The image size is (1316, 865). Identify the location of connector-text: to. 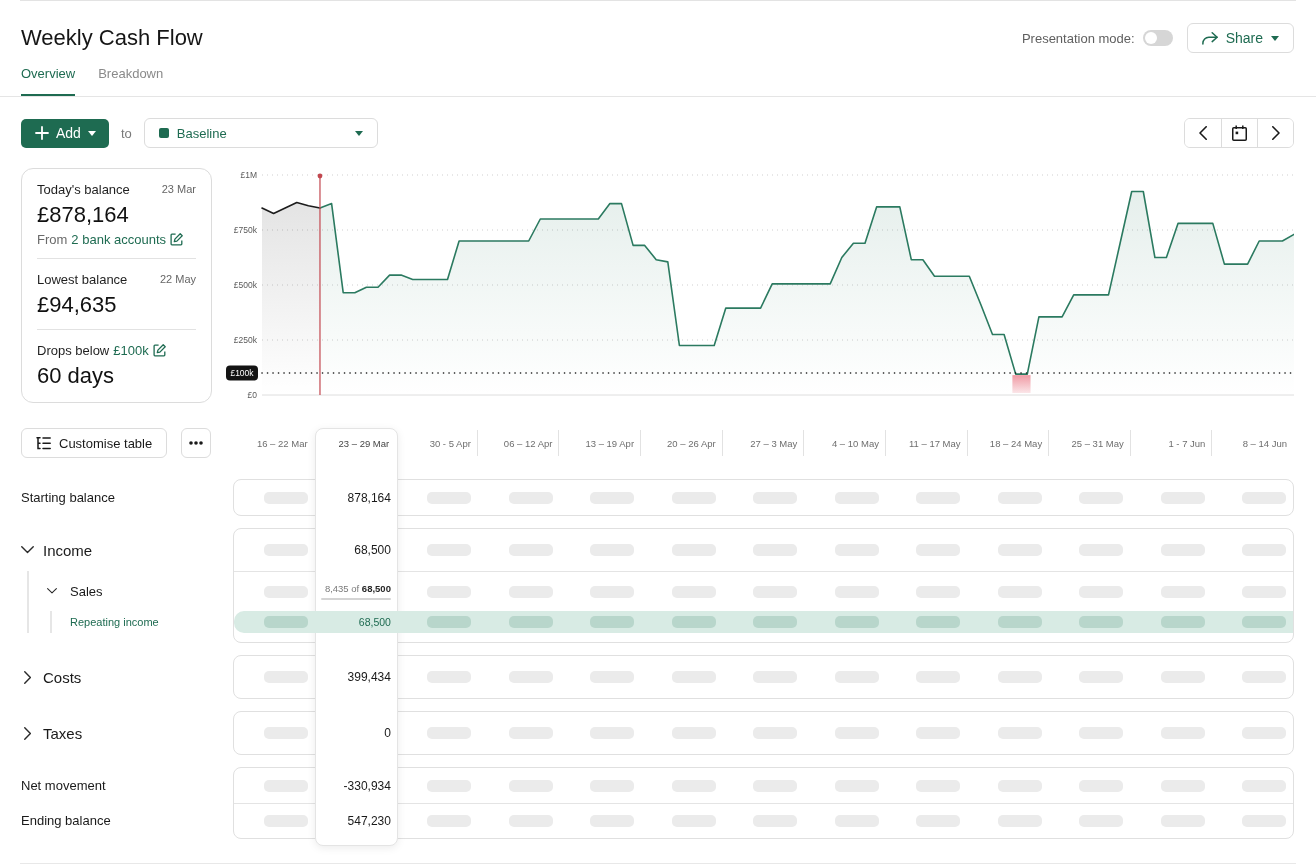
(126, 133).